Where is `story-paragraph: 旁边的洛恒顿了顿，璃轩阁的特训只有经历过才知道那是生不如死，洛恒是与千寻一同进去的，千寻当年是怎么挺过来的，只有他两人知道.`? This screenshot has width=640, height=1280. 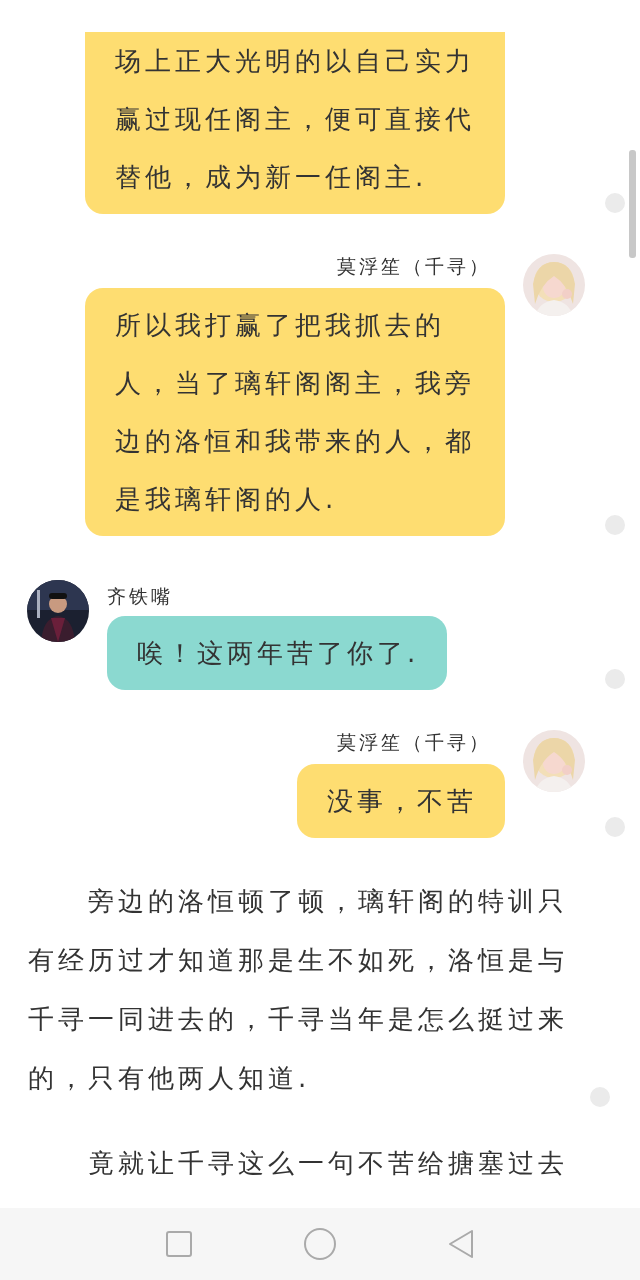
story-paragraph: 旁边的洛恒顿了顿，璃轩阁的特训只有经历过才知道那是生不如死，洛恒是与千寻一同进去的，千寻当年是怎么挺过来的，只有他两人知道. is located at coordinates (298, 990).